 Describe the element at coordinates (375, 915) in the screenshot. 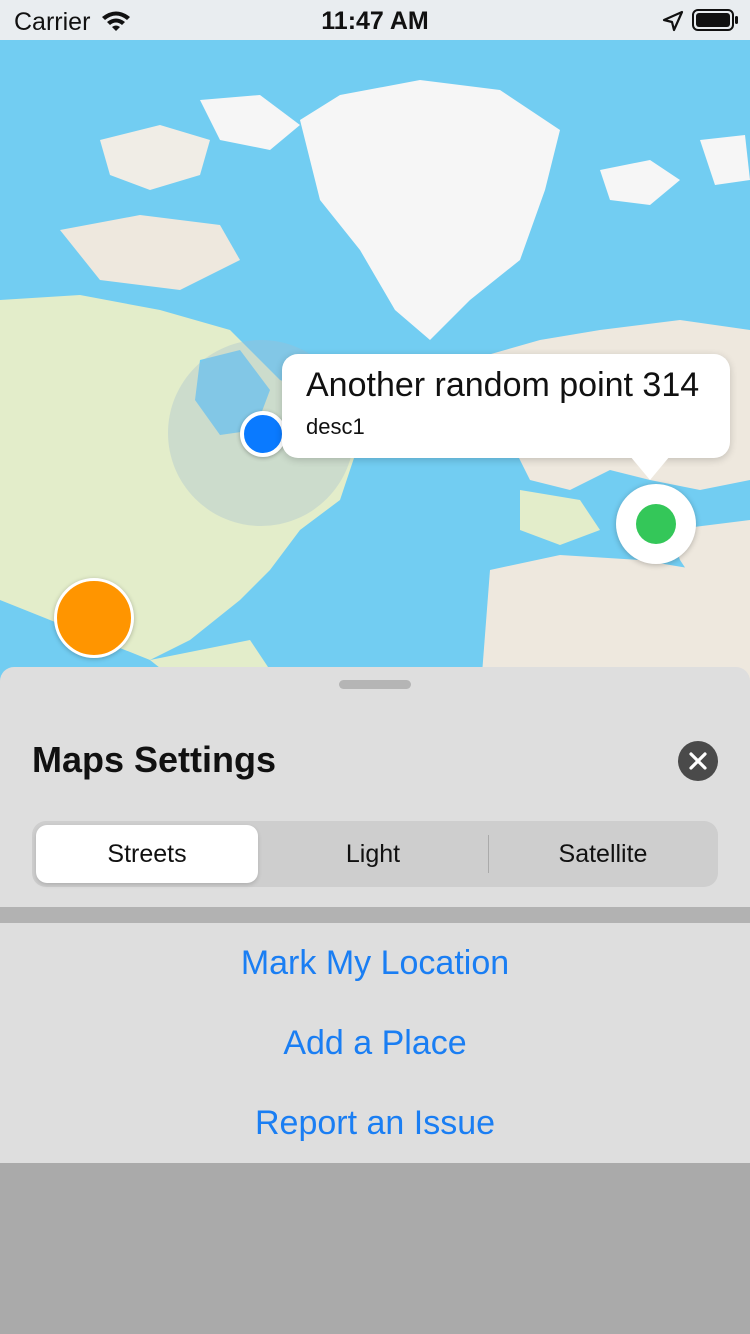

I see `sheet-separator` at that location.